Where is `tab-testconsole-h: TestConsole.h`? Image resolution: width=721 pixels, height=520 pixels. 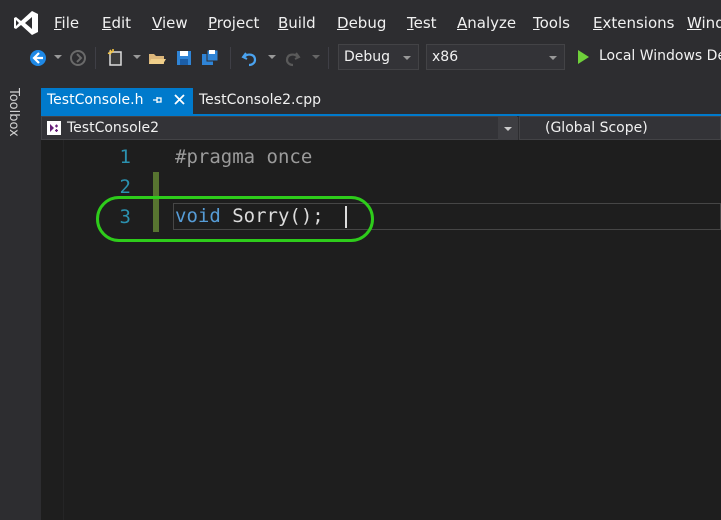
tab-testconsole-h: TestConsole.h is located at coordinates (117, 101).